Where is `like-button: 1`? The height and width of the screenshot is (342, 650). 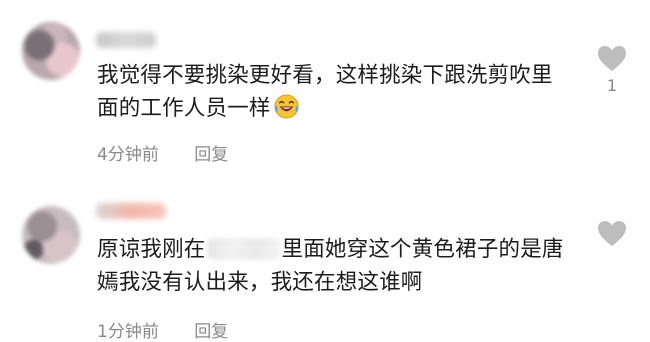
like-button: 1 is located at coordinates (612, 70).